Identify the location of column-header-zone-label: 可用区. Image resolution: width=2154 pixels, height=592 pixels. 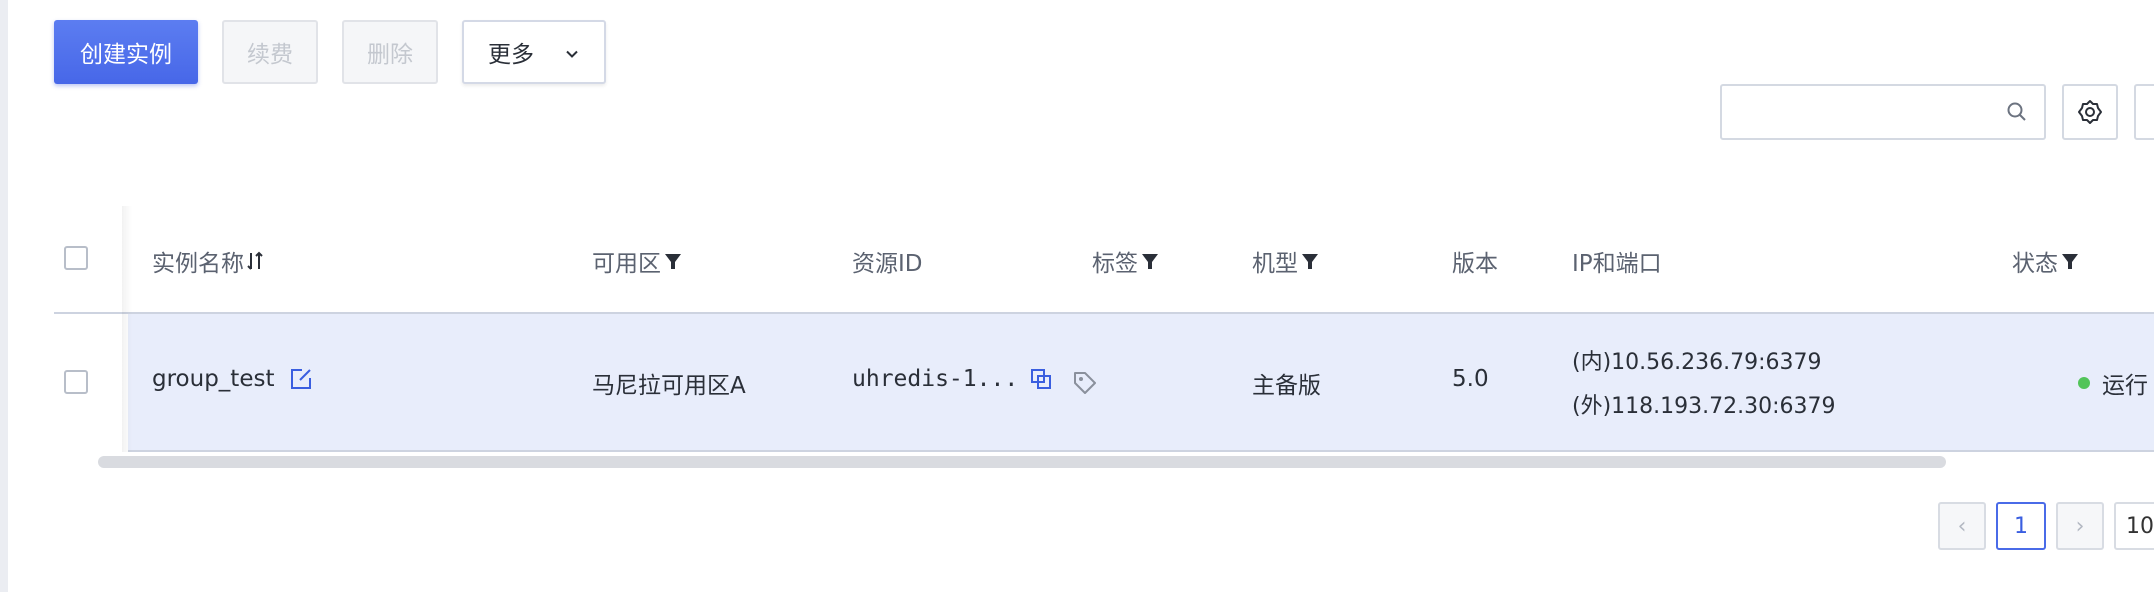
(626, 264).